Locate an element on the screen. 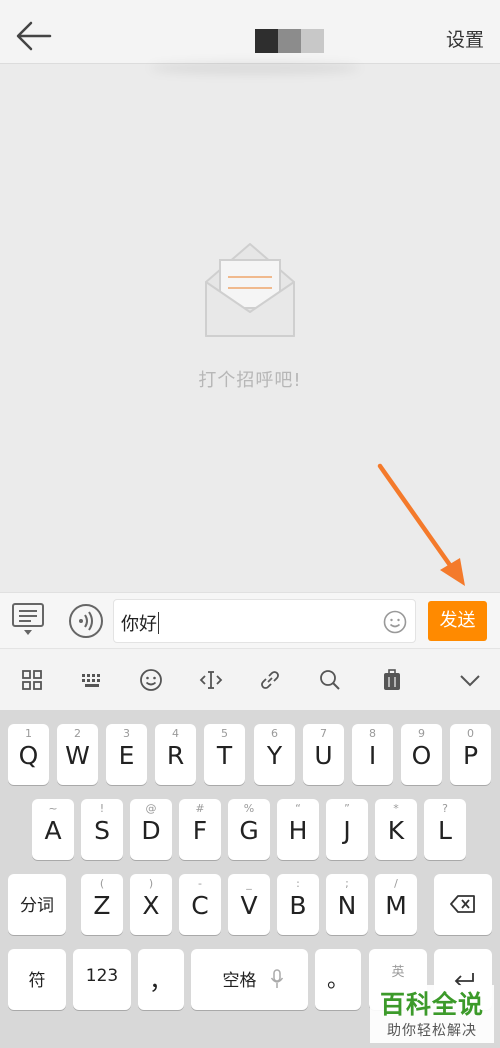 The image size is (500, 1048). key-a: ~ A is located at coordinates (53, 829).